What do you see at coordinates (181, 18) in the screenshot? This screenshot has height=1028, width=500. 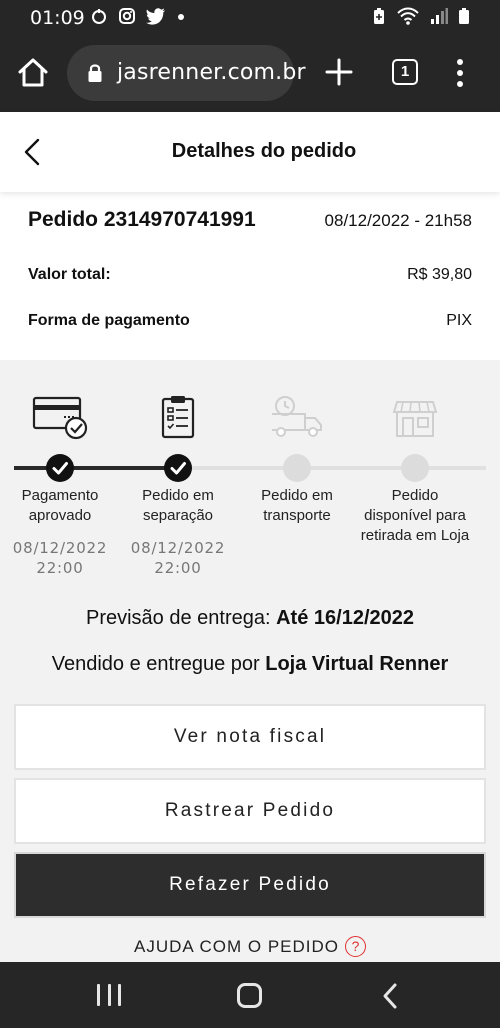 I see `dot-icon` at bounding box center [181, 18].